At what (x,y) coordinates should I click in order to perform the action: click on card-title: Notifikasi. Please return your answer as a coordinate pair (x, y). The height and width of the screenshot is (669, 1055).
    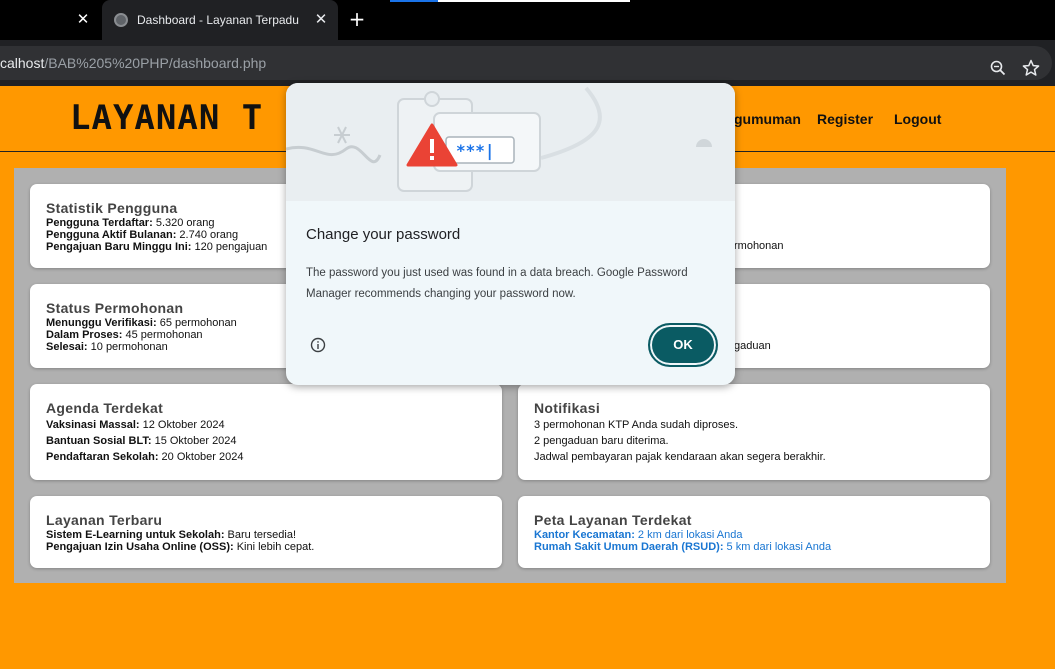
    Looking at the image, I should click on (567, 408).